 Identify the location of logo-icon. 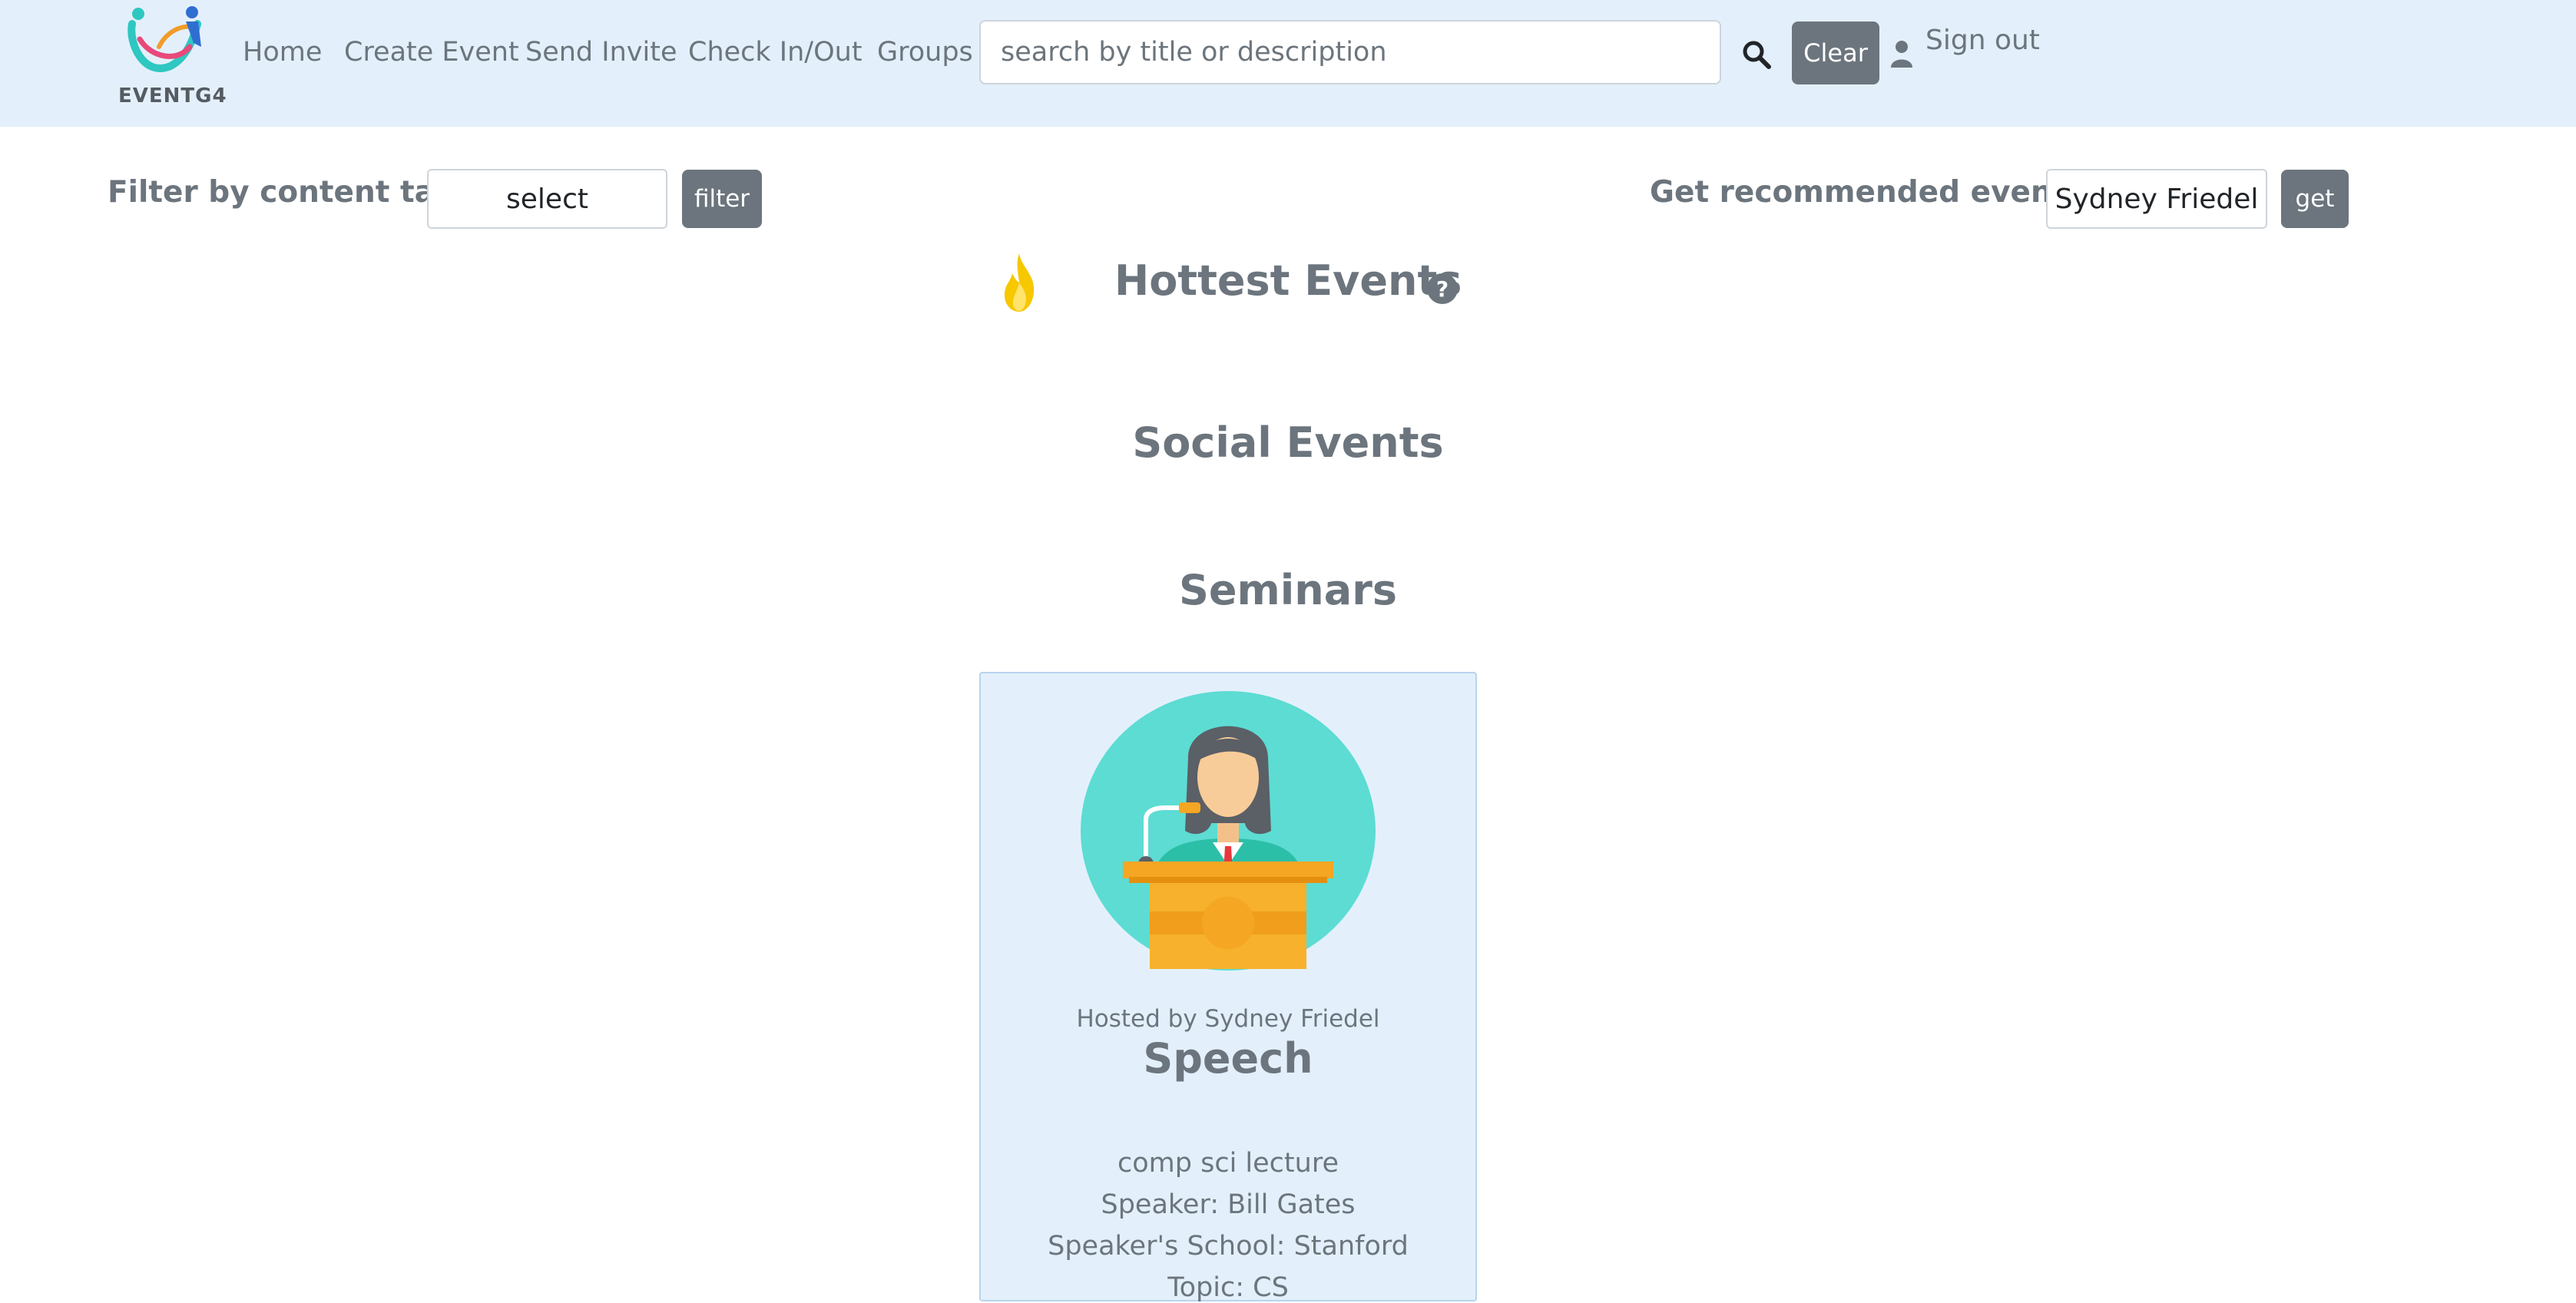
(164, 39).